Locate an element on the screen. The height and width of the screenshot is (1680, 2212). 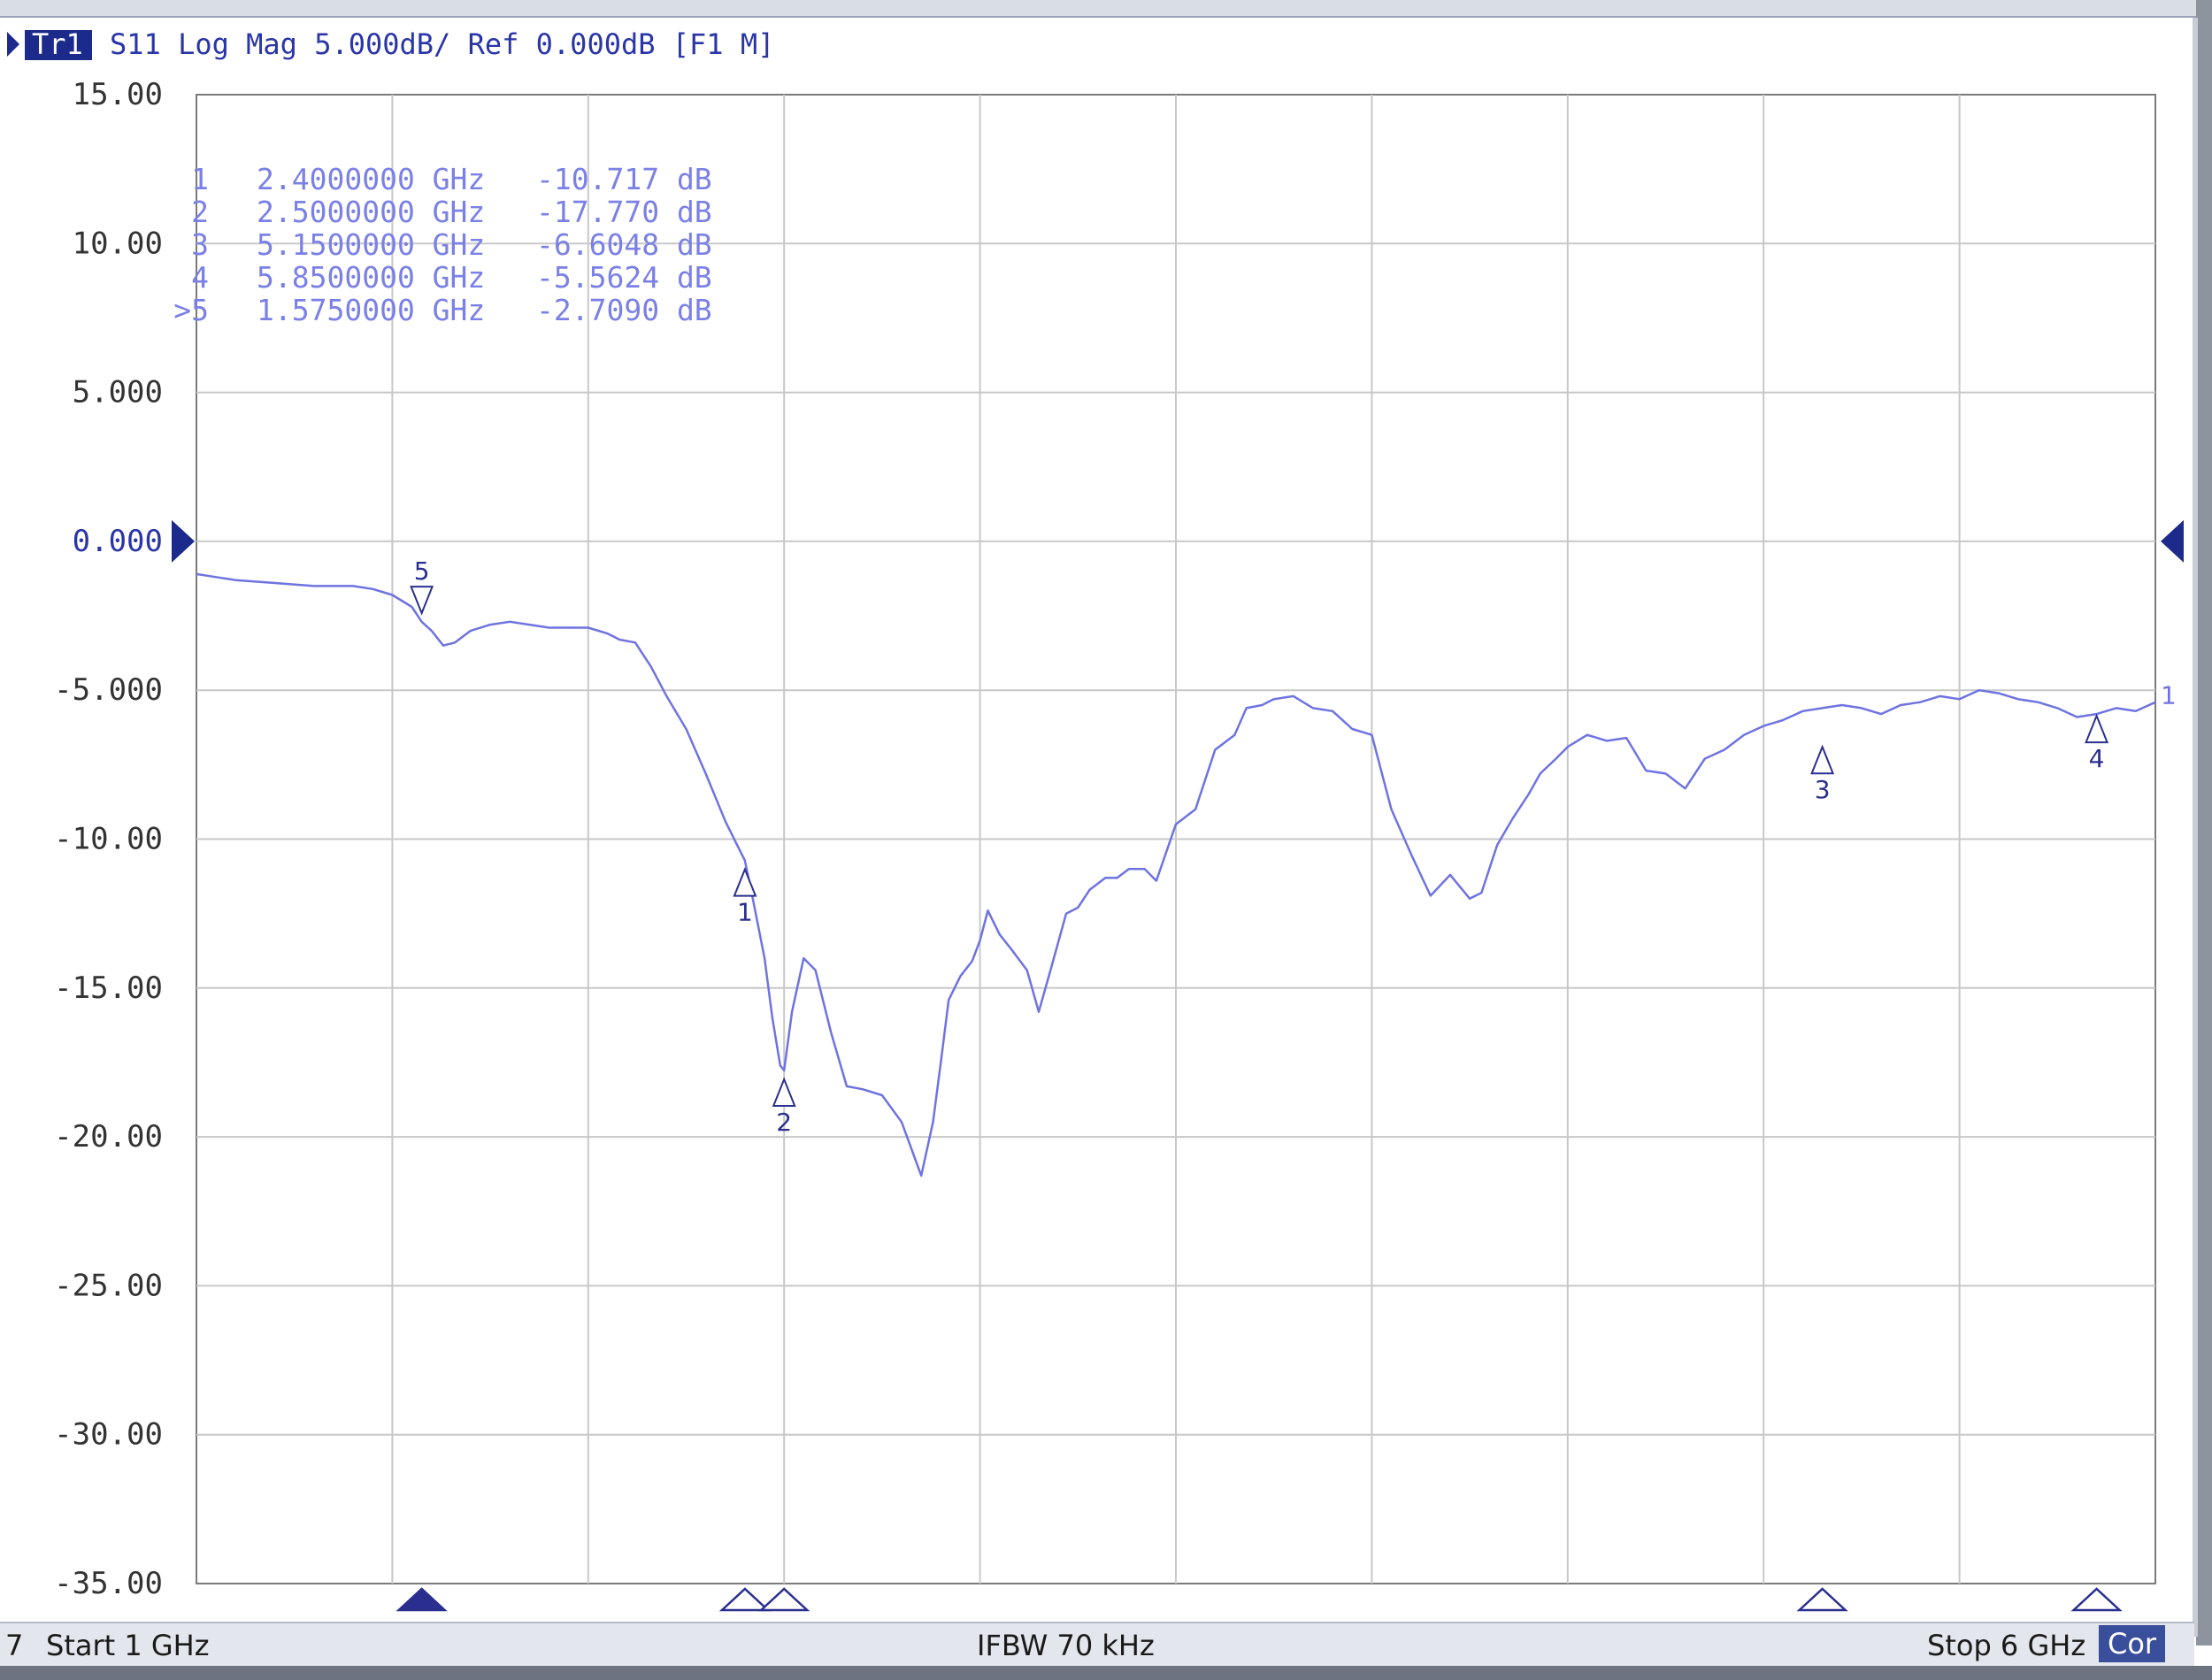
y-tick-label: -30.00 is located at coordinates (109, 1435).